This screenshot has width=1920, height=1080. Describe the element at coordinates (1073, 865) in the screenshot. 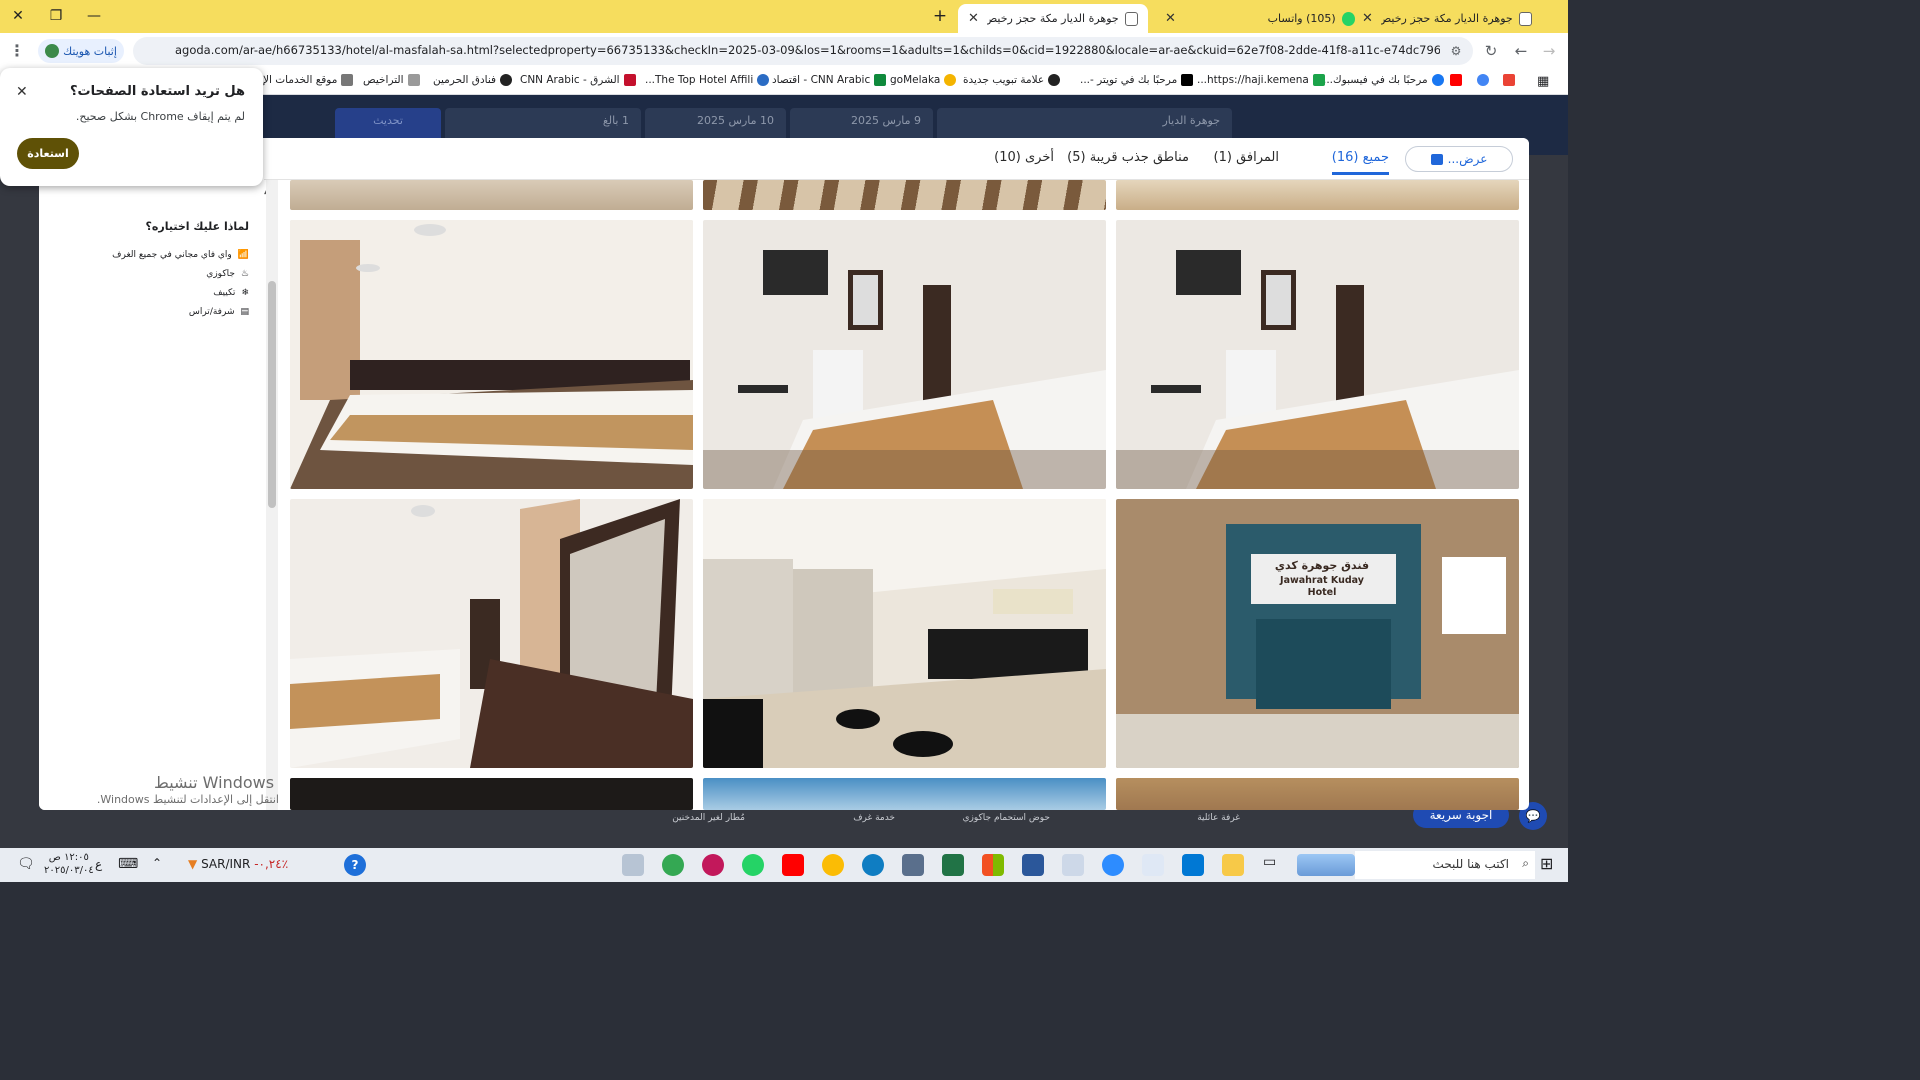

I see `notepad-icon` at that location.